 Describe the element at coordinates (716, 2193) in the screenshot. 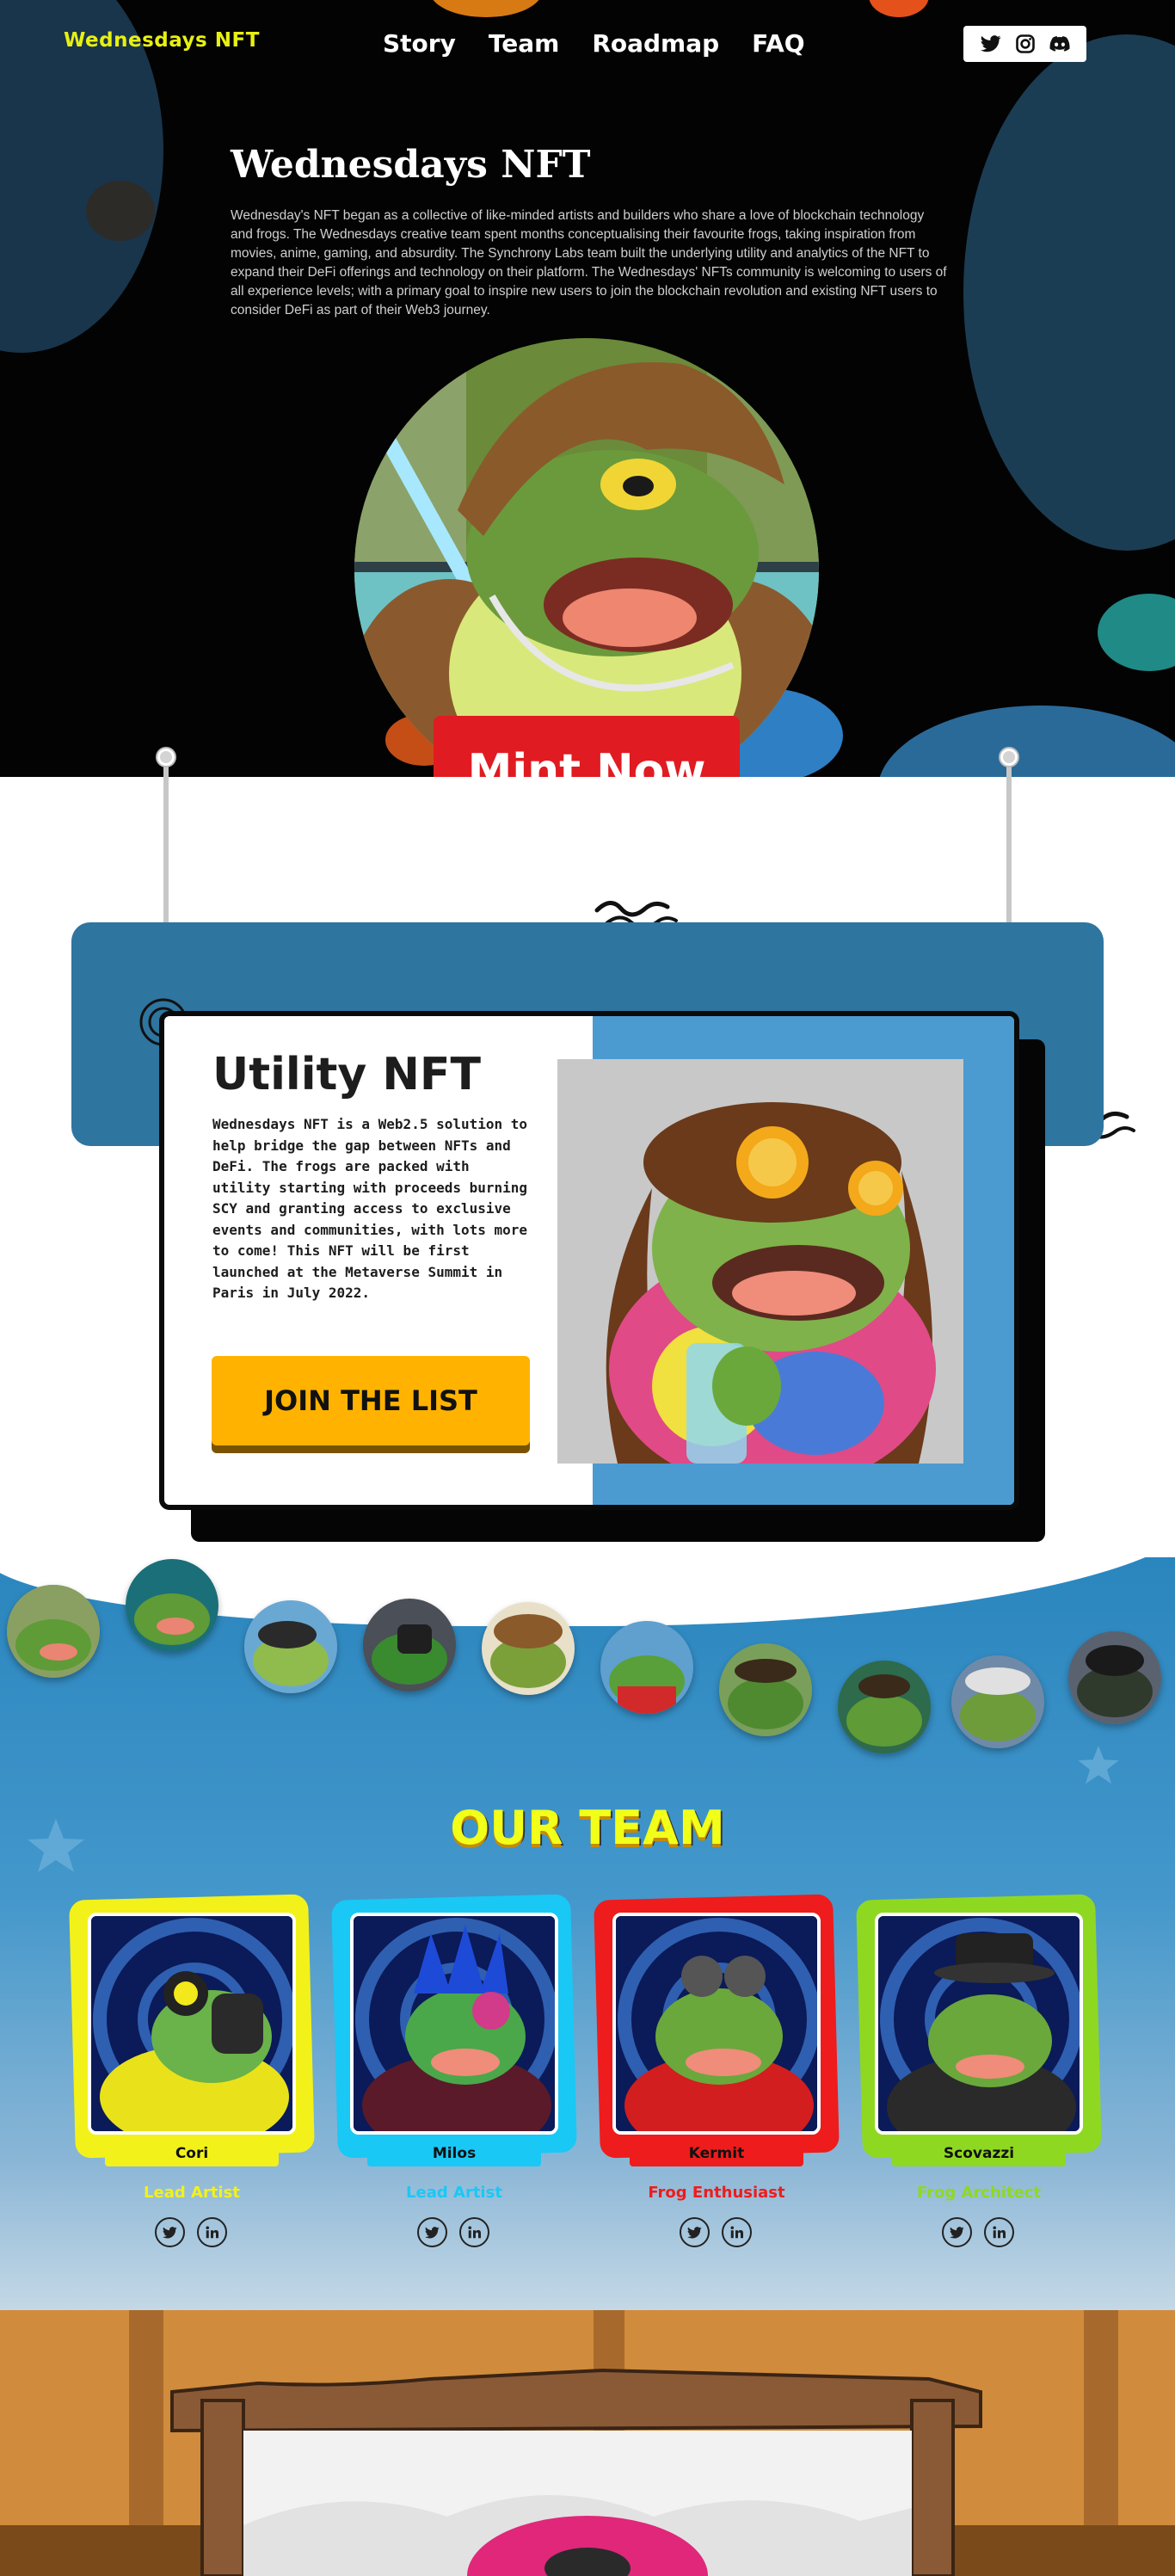

I see `member-role: Frog Enthusiast` at that location.